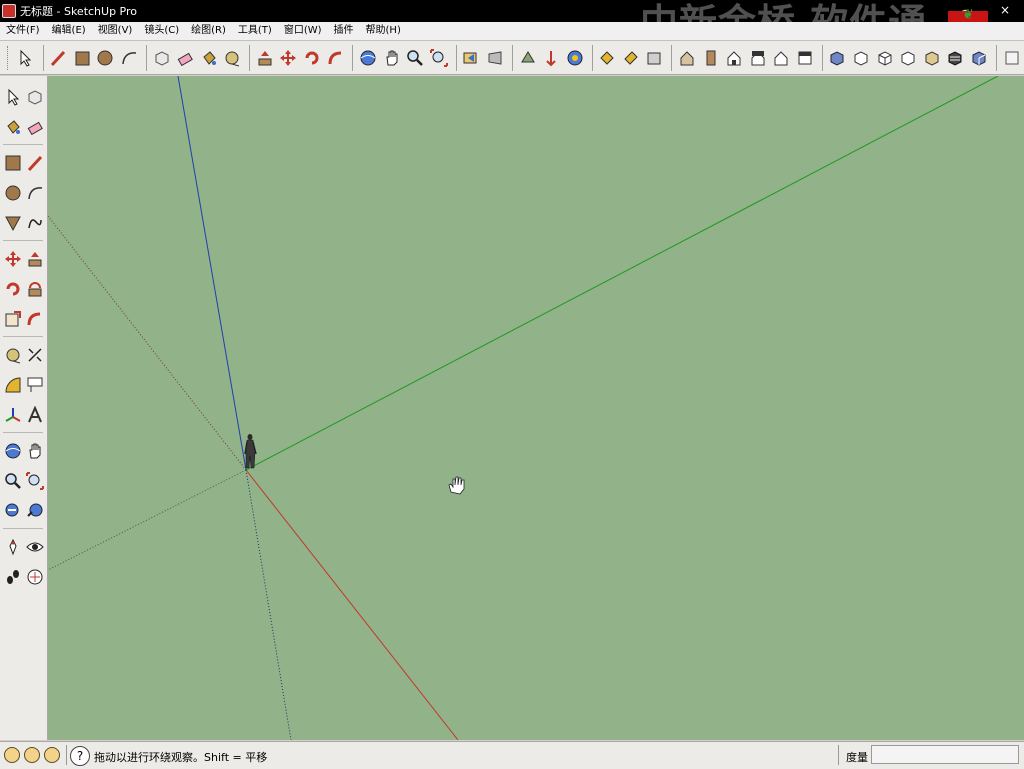  What do you see at coordinates (58, 58) in the screenshot?
I see `pencil-icon` at bounding box center [58, 58].